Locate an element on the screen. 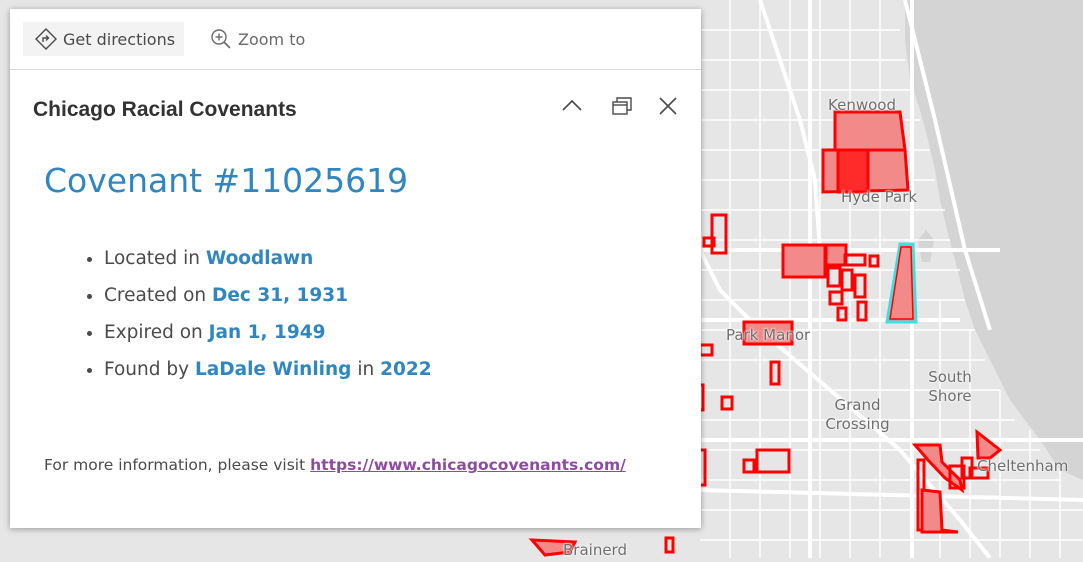 The height and width of the screenshot is (562, 1083). zoom-to-button: Zoom to is located at coordinates (257, 39).